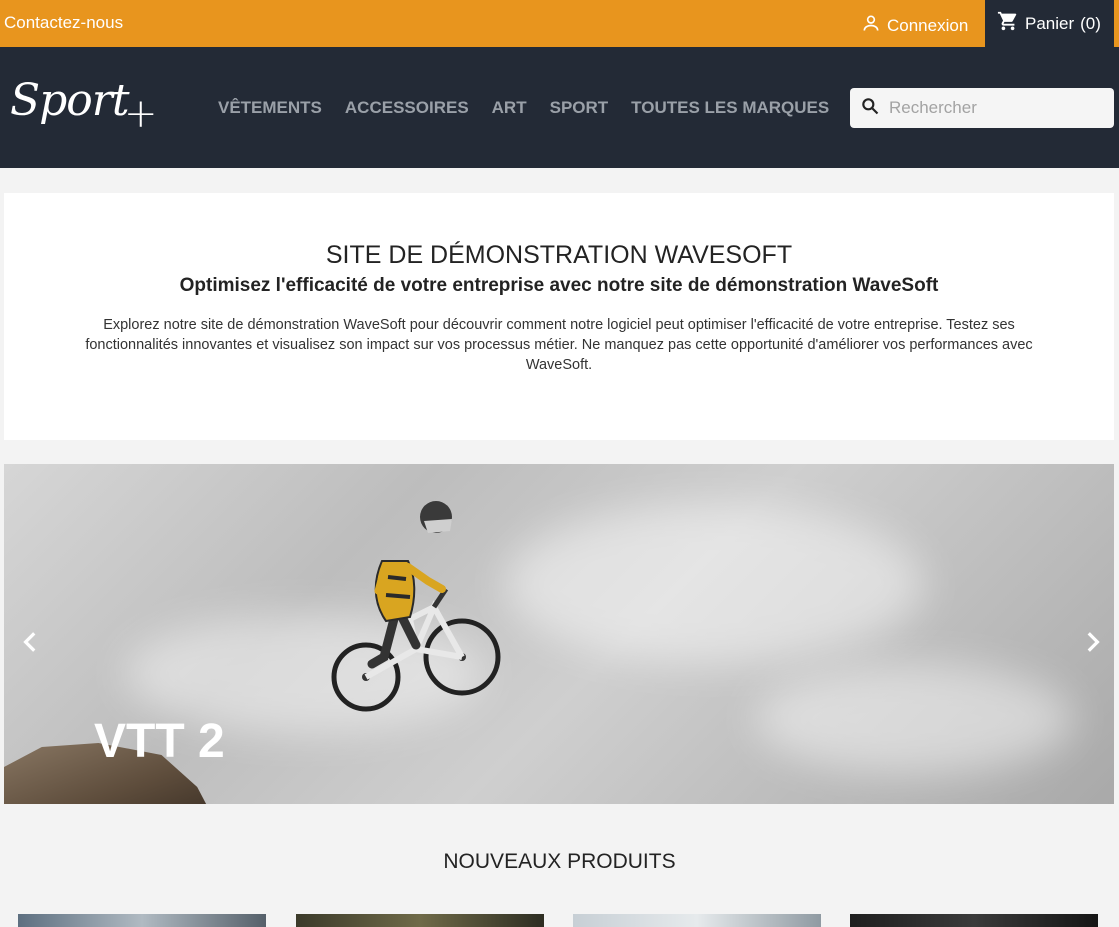  I want to click on top-bar: Contactez-nous Connexion Panier (0), so click(559, 23).